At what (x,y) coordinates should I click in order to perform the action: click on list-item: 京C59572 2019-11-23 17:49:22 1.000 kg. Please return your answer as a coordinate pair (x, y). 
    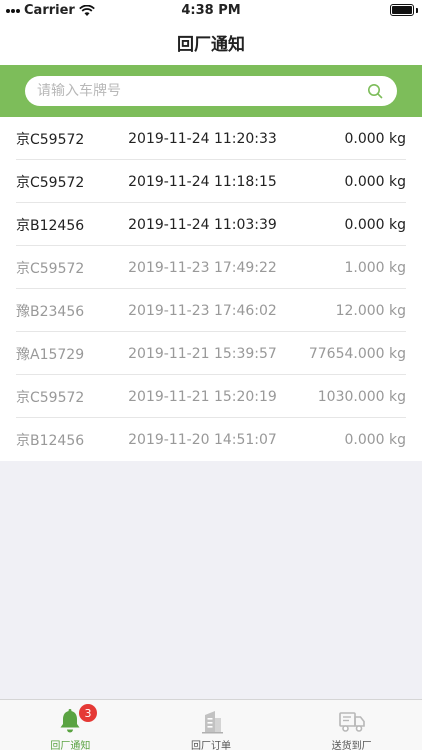
    Looking at the image, I should click on (211, 267).